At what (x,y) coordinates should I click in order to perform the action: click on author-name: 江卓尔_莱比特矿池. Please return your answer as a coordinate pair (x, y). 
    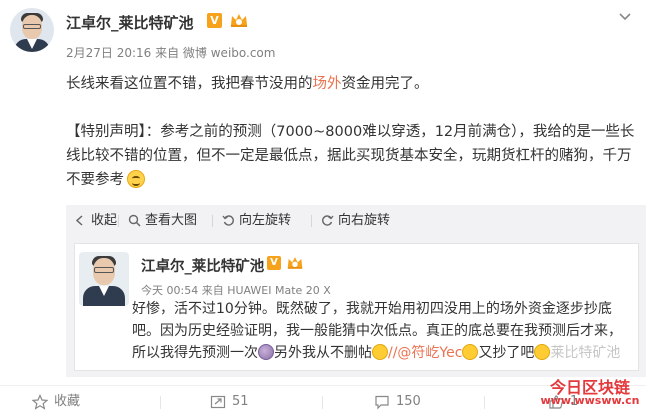
    Looking at the image, I should click on (130, 22).